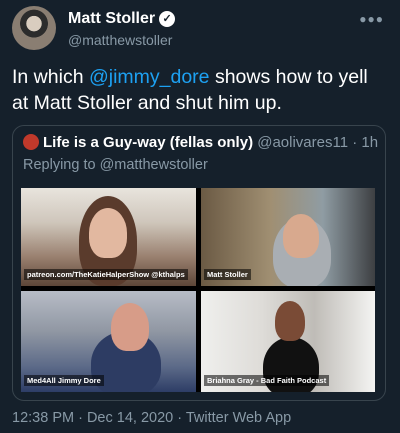 The height and width of the screenshot is (433, 400). What do you see at coordinates (149, 77) in the screenshot?
I see `mention-link: @jimmy_dore` at bounding box center [149, 77].